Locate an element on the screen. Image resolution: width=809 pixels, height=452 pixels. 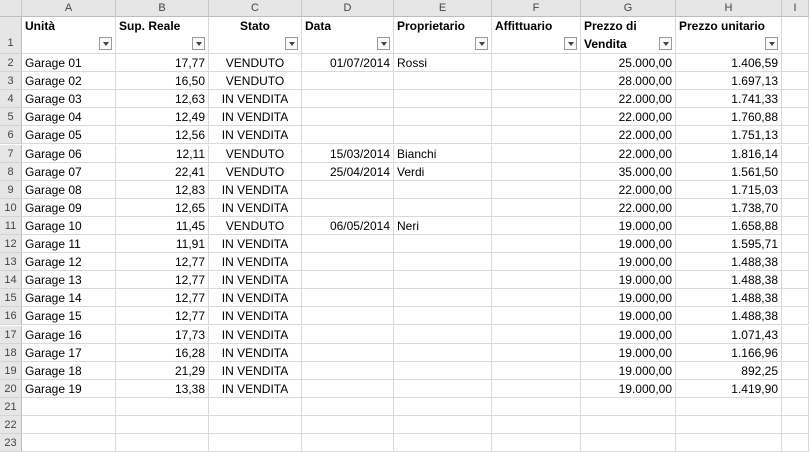
cell-data: 25/04/2014 is located at coordinates (348, 171).